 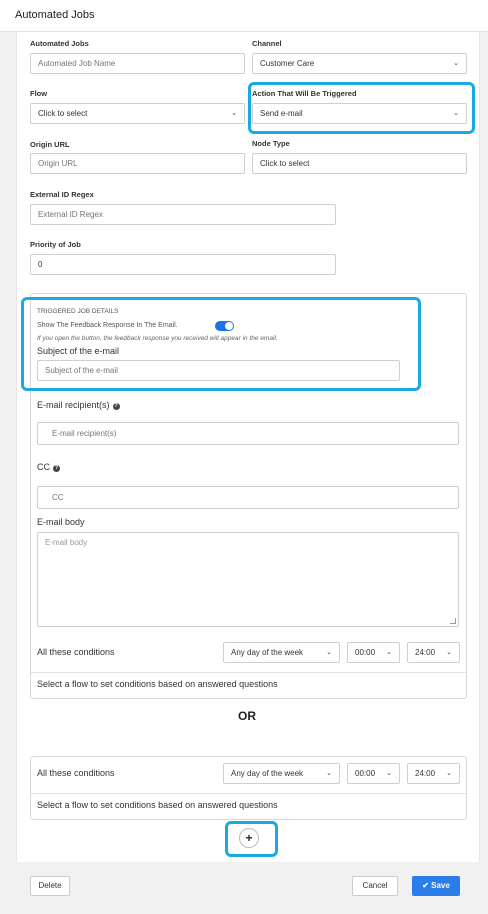 What do you see at coordinates (285, 163) in the screenshot?
I see `node-type-value: Click to select` at bounding box center [285, 163].